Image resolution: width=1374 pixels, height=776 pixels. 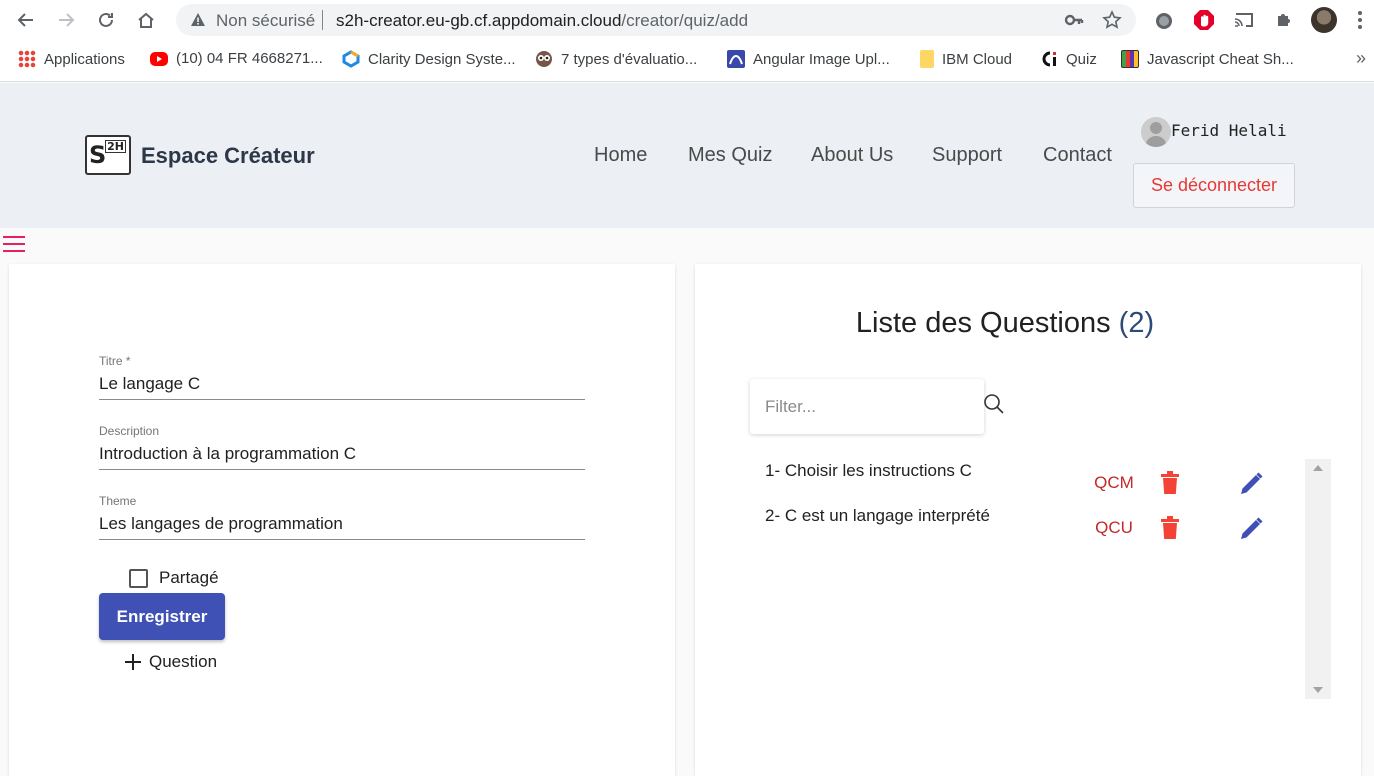 What do you see at coordinates (983, 323) in the screenshot?
I see `questions-title-text: Liste des Questions` at bounding box center [983, 323].